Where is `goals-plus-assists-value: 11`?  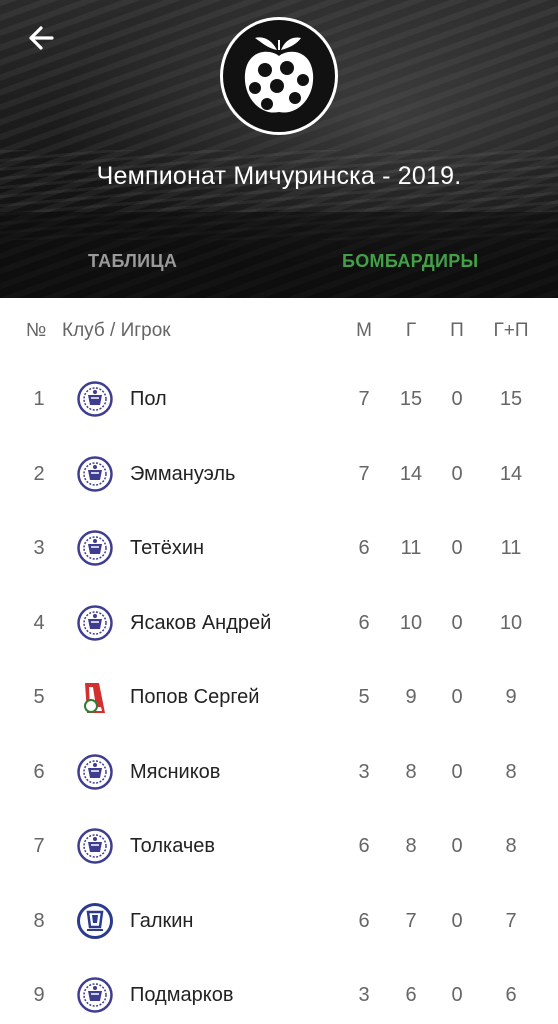 goals-plus-assists-value: 11 is located at coordinates (511, 548).